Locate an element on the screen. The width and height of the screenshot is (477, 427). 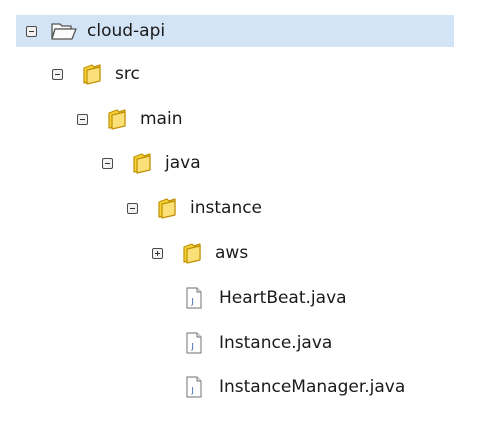
tree-node-label: java is located at coordinates (183, 163).